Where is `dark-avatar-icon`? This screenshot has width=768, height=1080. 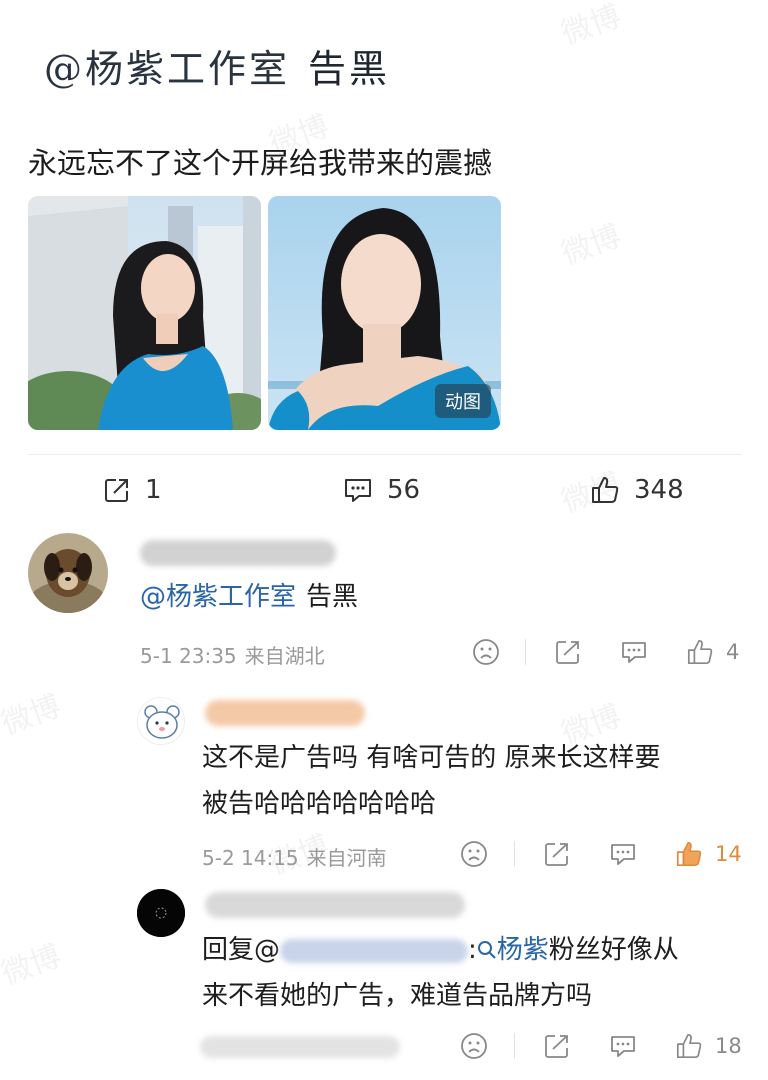 dark-avatar-icon is located at coordinates (161, 913).